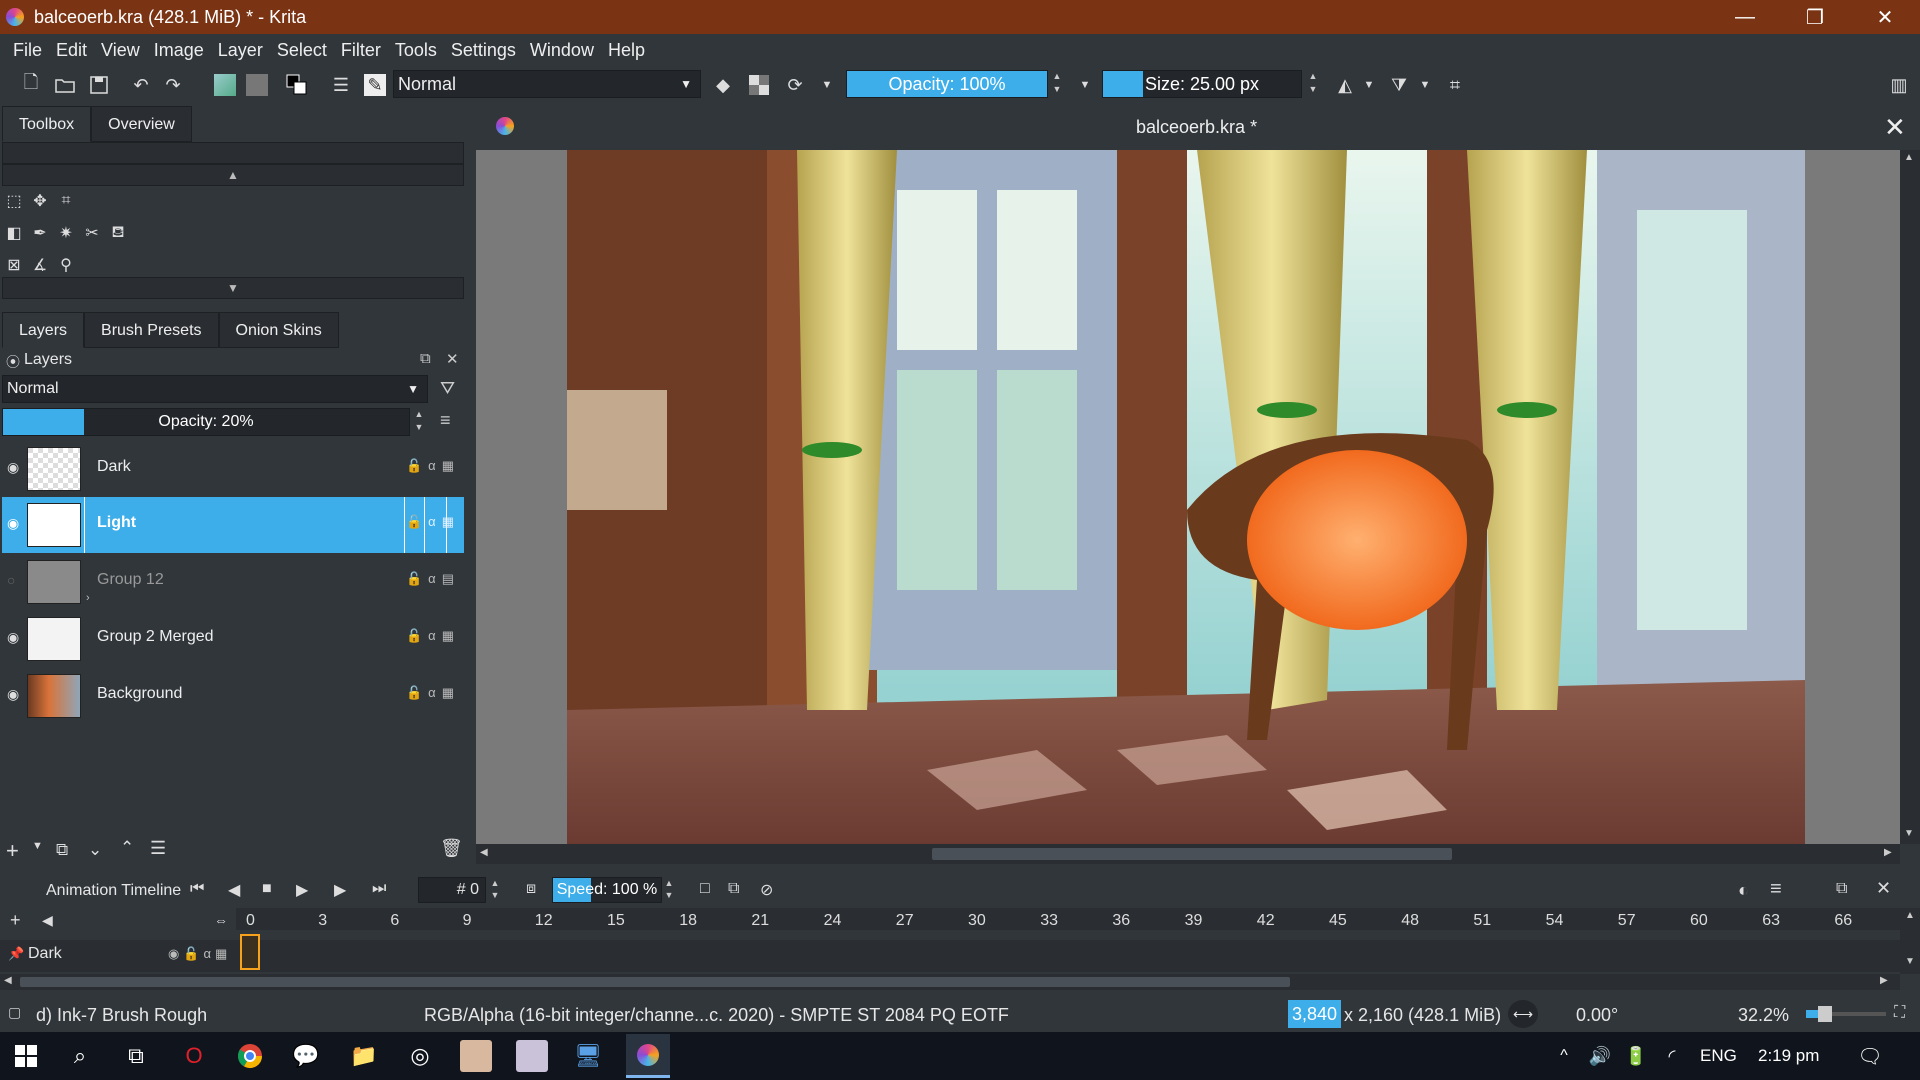 The height and width of the screenshot is (1080, 1920). Describe the element at coordinates (215, 389) in the screenshot. I see `layer-blend-mode-select: Normal ▼` at that location.